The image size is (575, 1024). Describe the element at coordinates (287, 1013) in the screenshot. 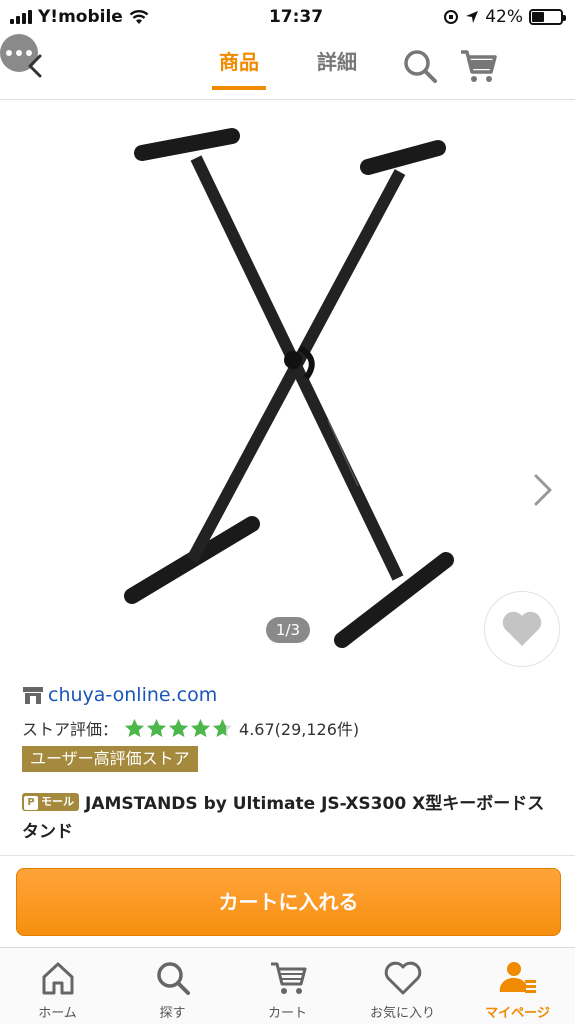

I see `tab-cart-label: カート` at that location.